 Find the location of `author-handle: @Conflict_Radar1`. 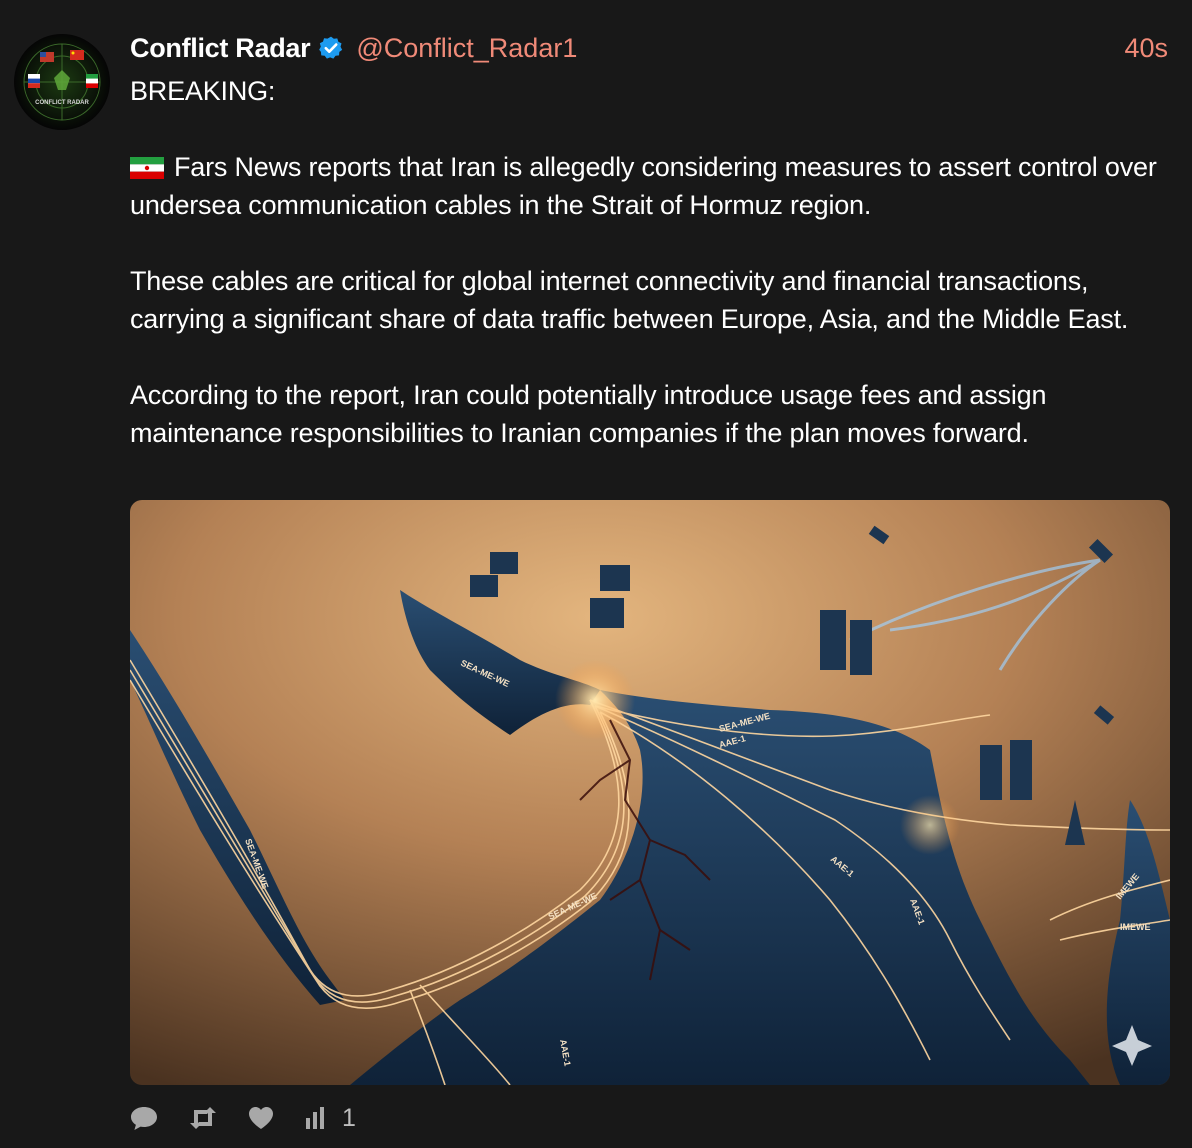

author-handle: @Conflict_Radar1 is located at coordinates (466, 48).